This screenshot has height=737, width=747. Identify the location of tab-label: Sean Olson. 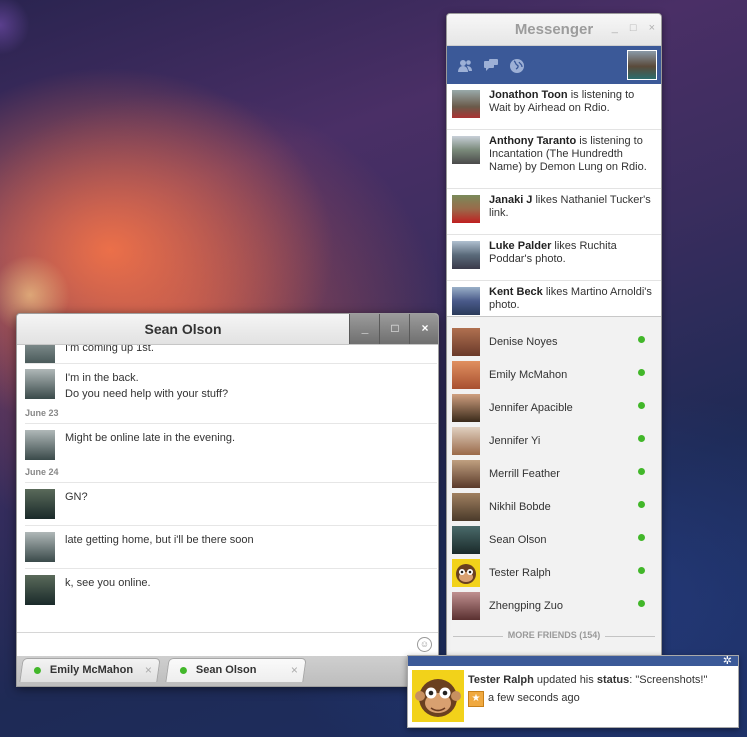
(226, 670).